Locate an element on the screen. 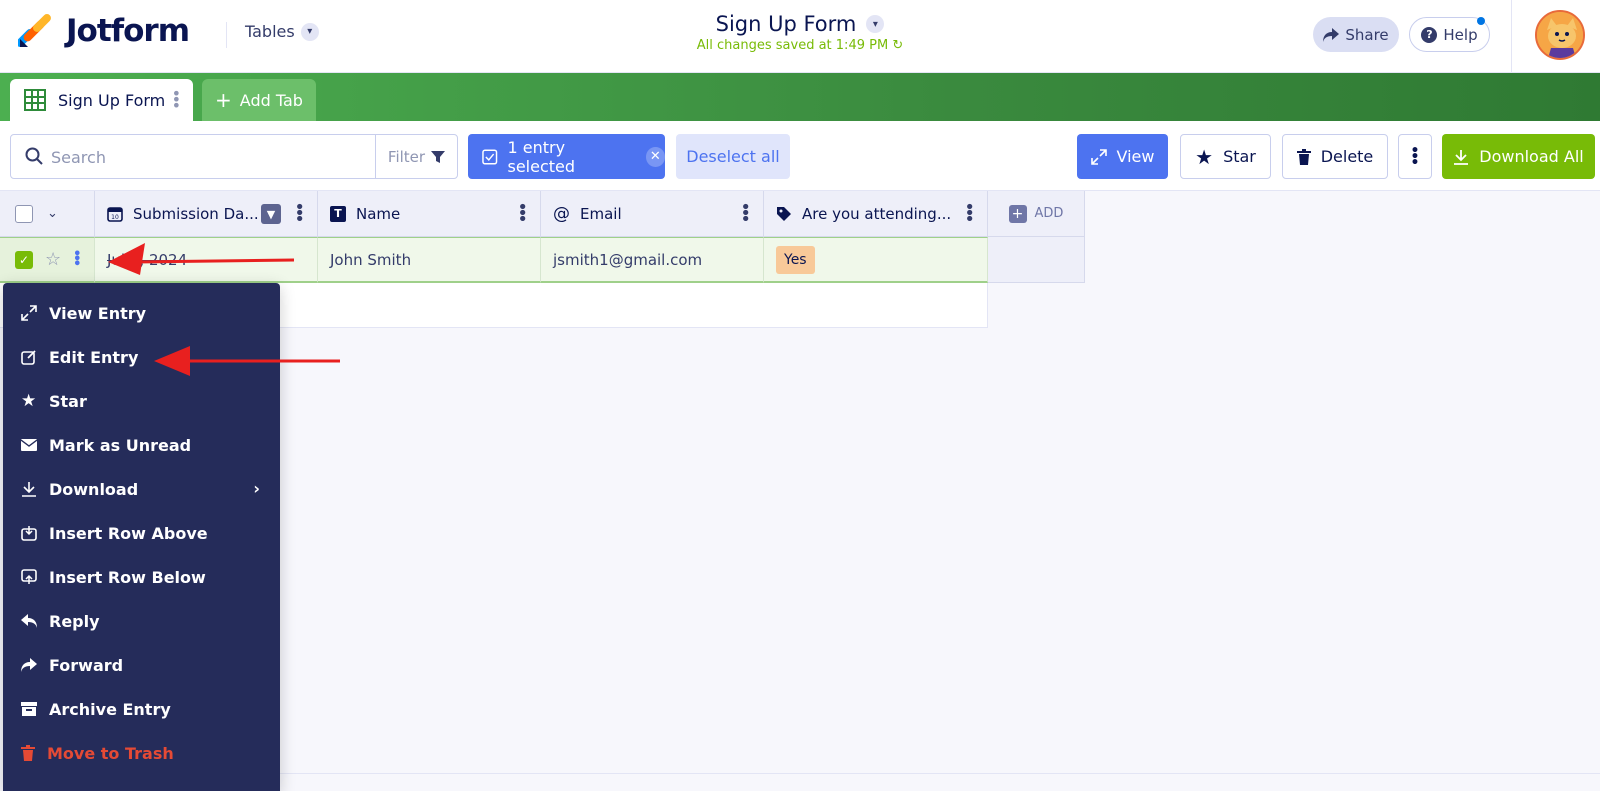 This screenshot has width=1600, height=791. filter-button: Filter is located at coordinates (416, 156).